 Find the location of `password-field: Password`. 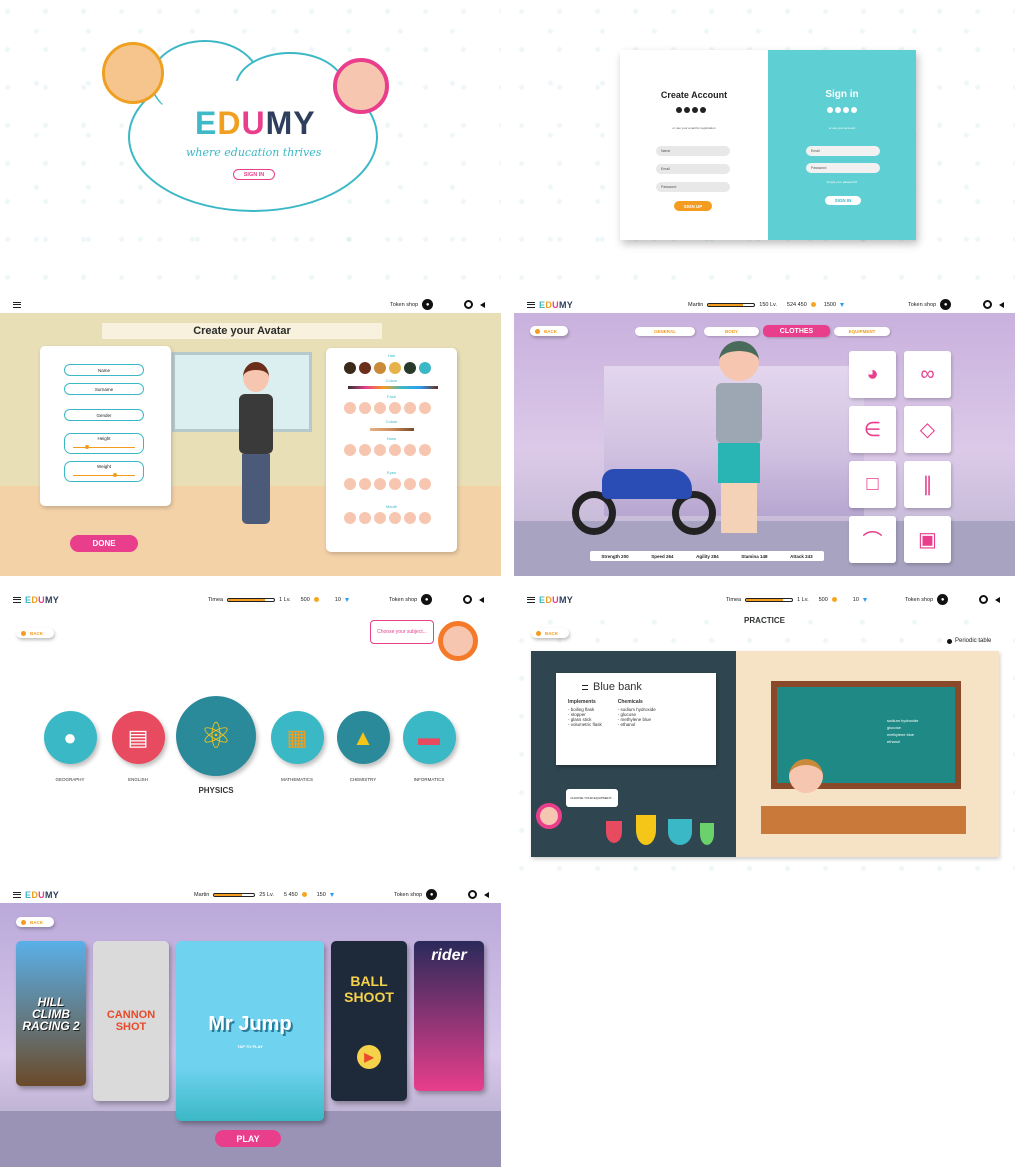

password-field: Password is located at coordinates (693, 187).